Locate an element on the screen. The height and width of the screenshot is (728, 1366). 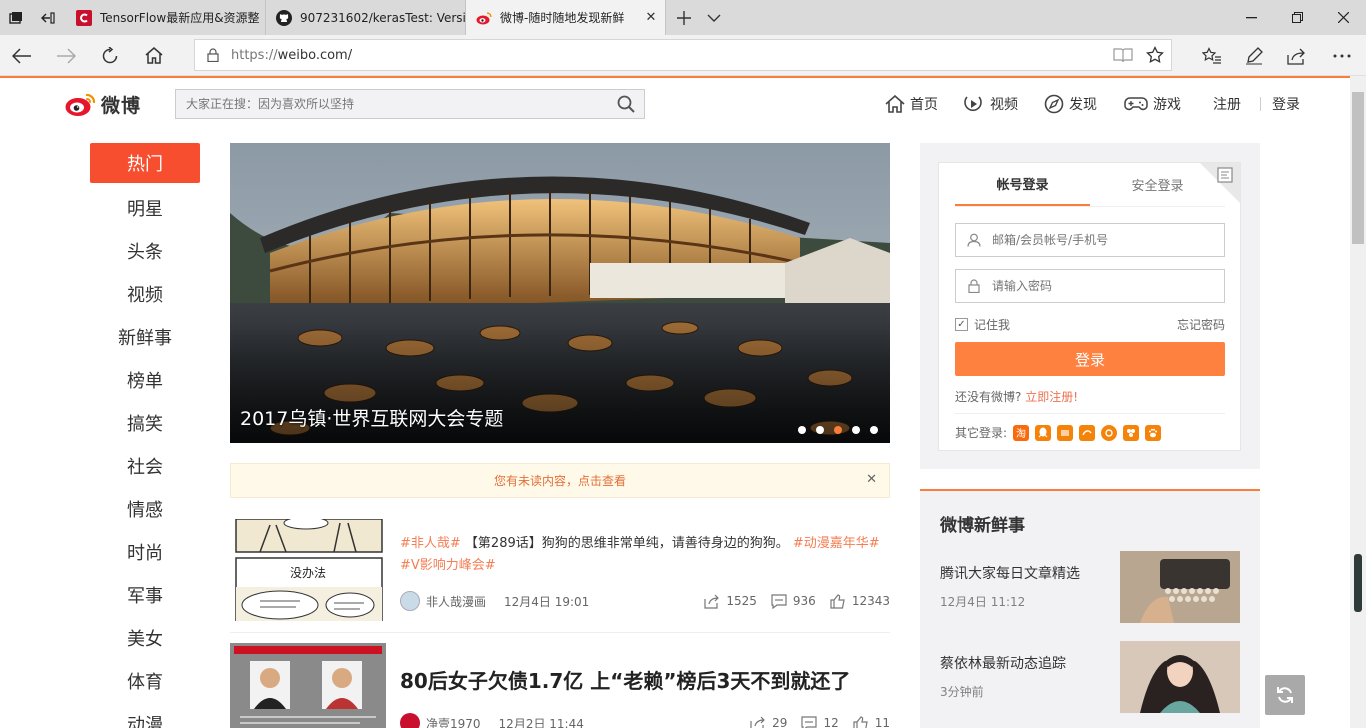
register-link: 注册 is located at coordinates (1227, 104).